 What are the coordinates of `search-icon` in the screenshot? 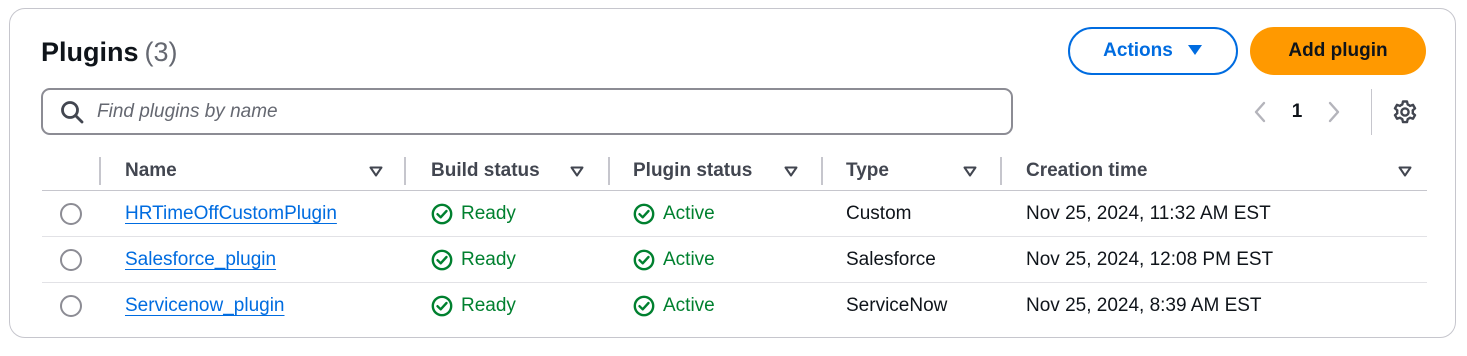 It's located at (72, 112).